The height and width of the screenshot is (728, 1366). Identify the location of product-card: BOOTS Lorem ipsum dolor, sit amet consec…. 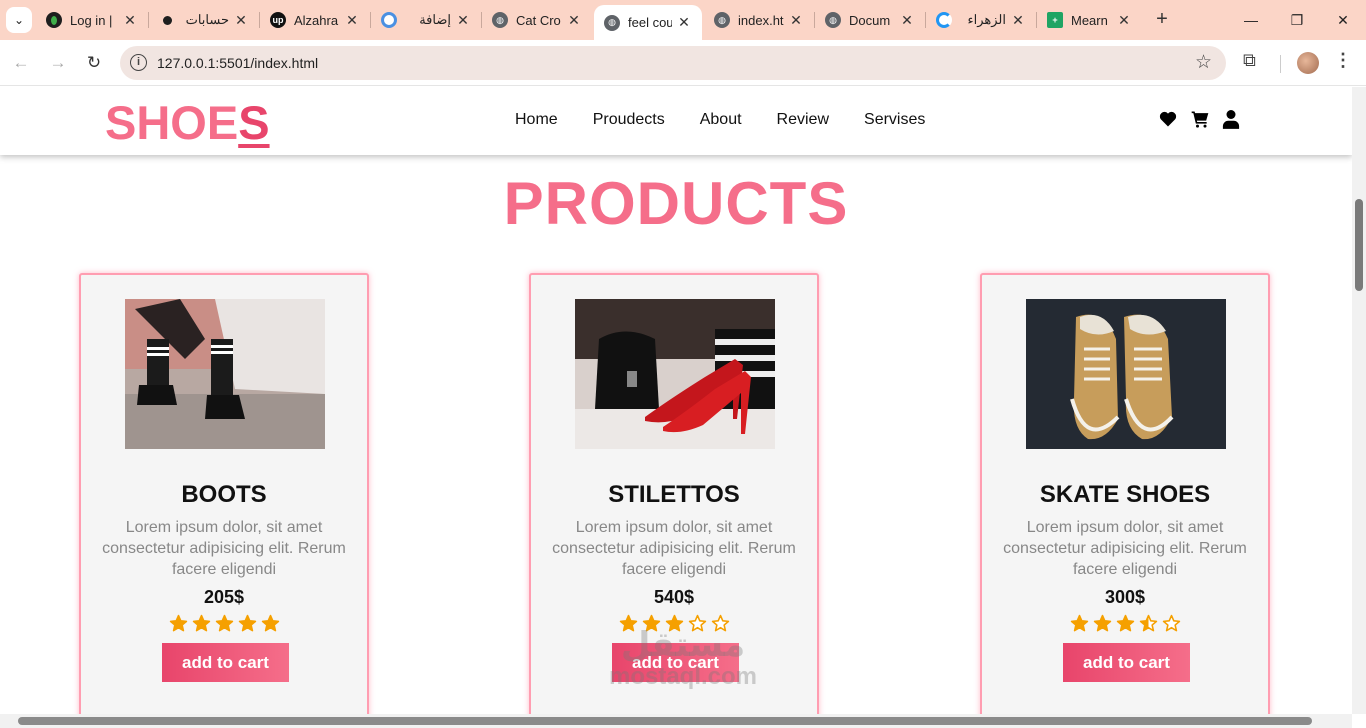
(224, 493).